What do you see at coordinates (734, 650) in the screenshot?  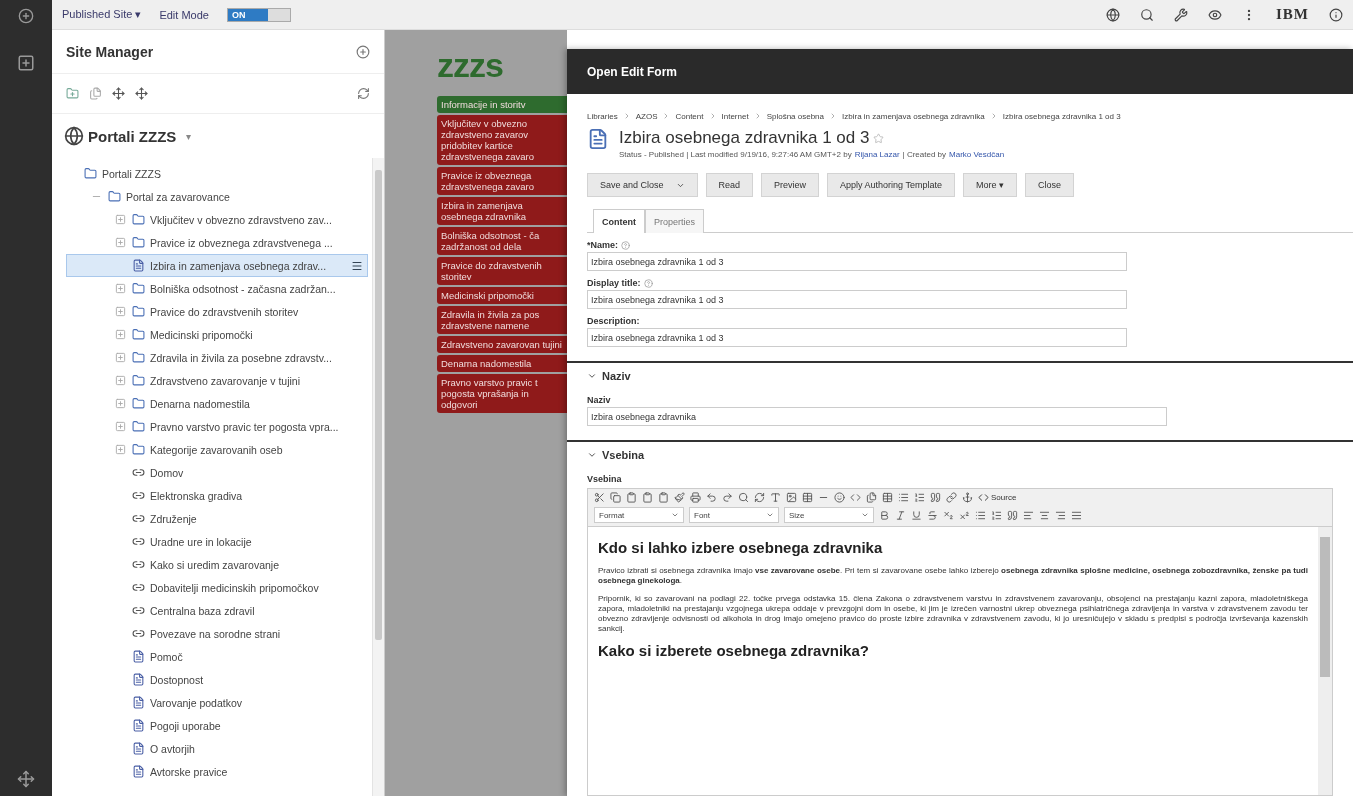 I see `content-heading: Kako si izberete osebnega zdravnika?` at bounding box center [734, 650].